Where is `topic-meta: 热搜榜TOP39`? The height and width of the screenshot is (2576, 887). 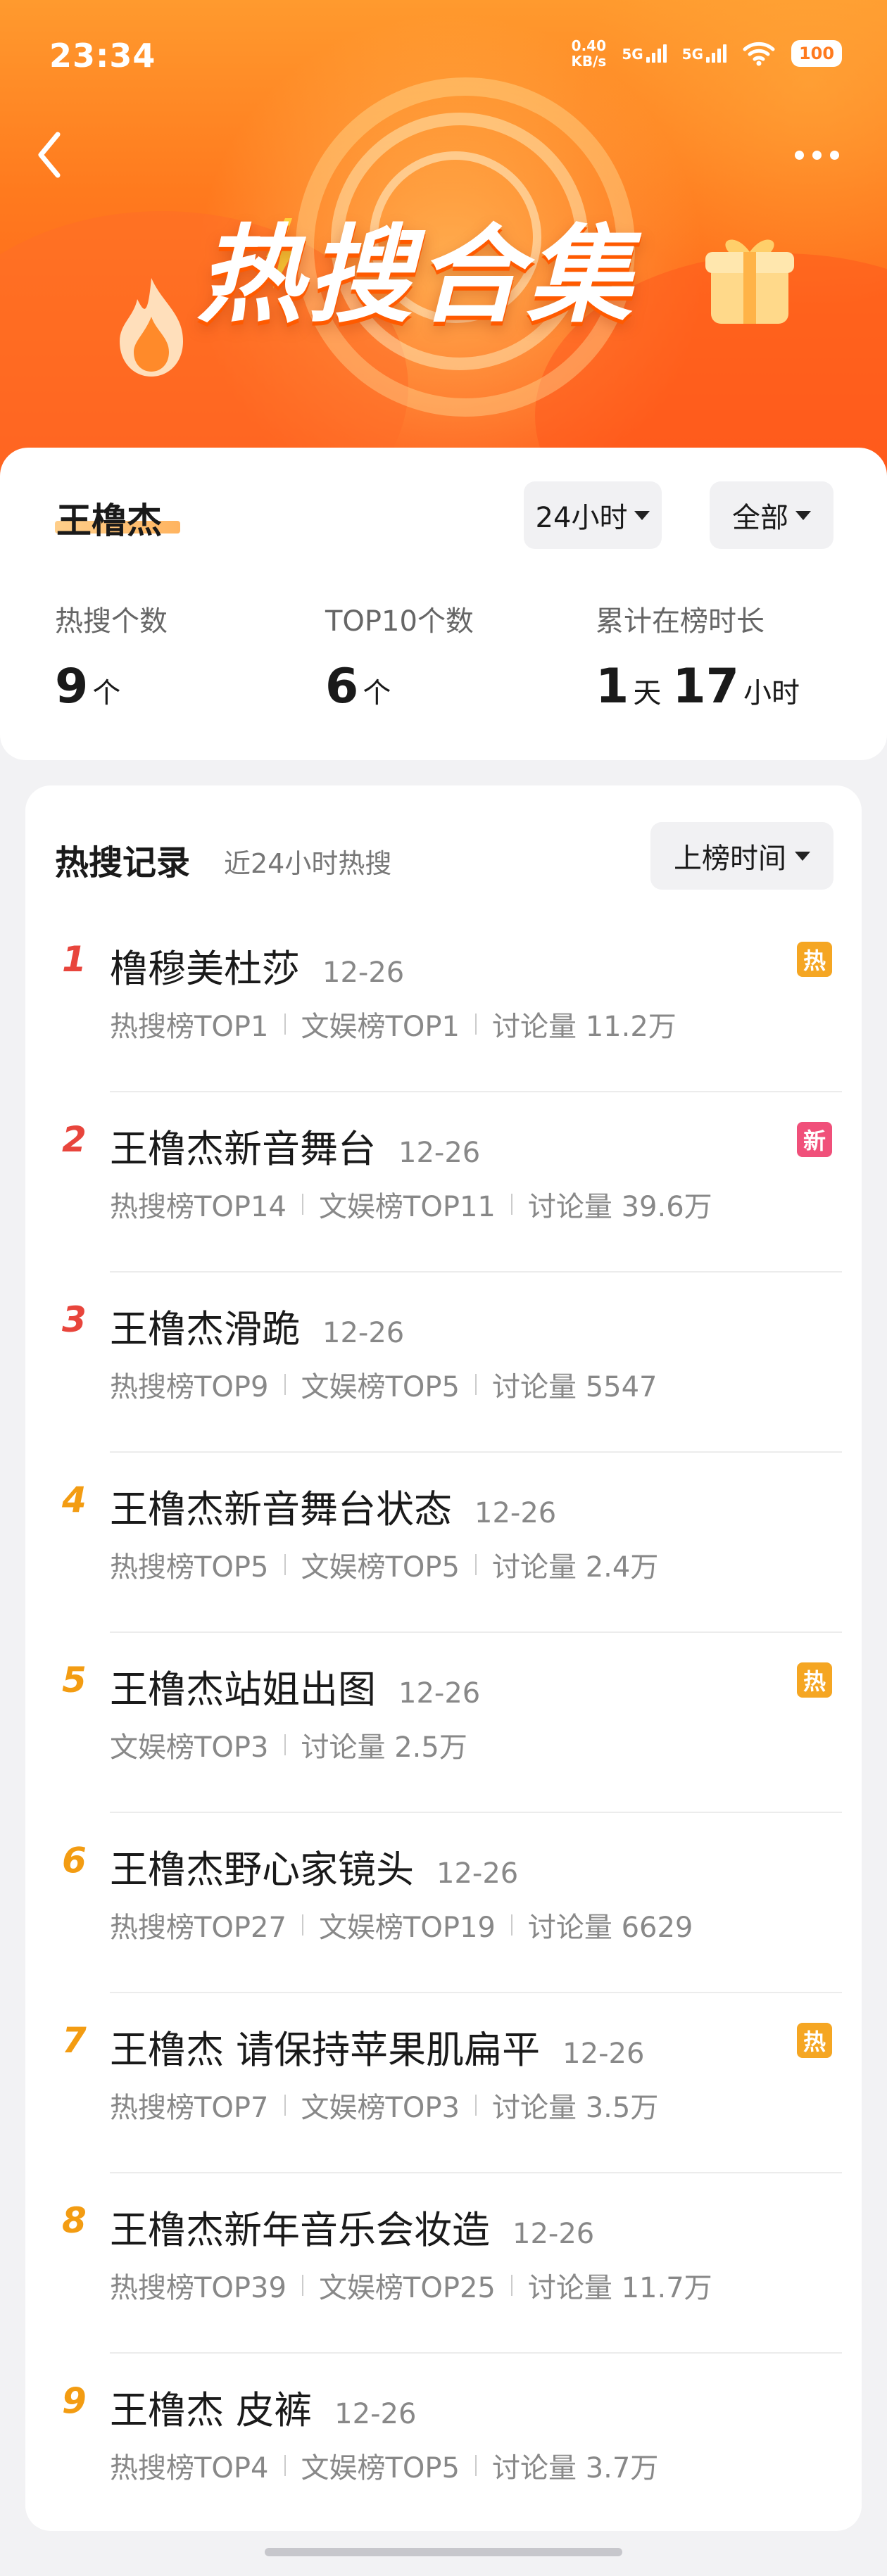 topic-meta: 热搜榜TOP39 is located at coordinates (199, 2288).